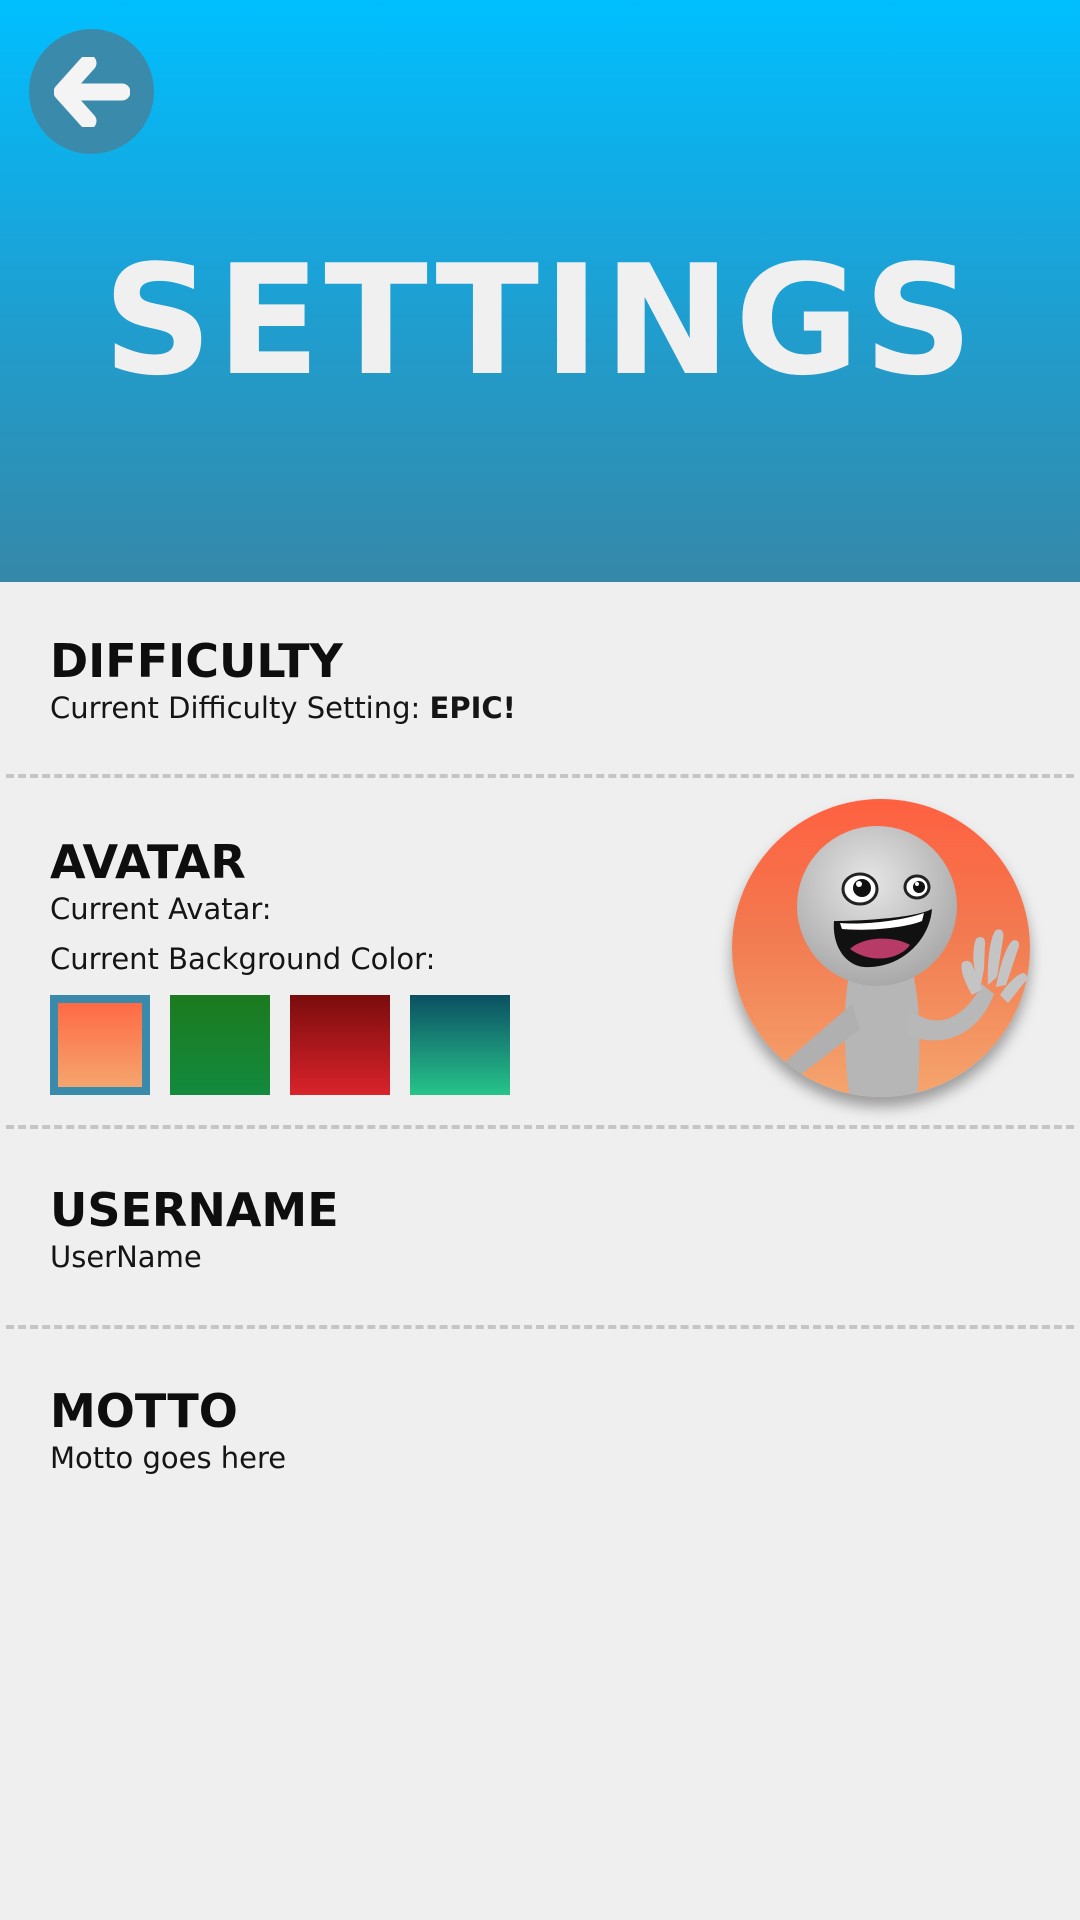 The image size is (1080, 1920). What do you see at coordinates (540, 708) in the screenshot?
I see `difficulty-line: Current Difficulty Setting: EPIC!` at bounding box center [540, 708].